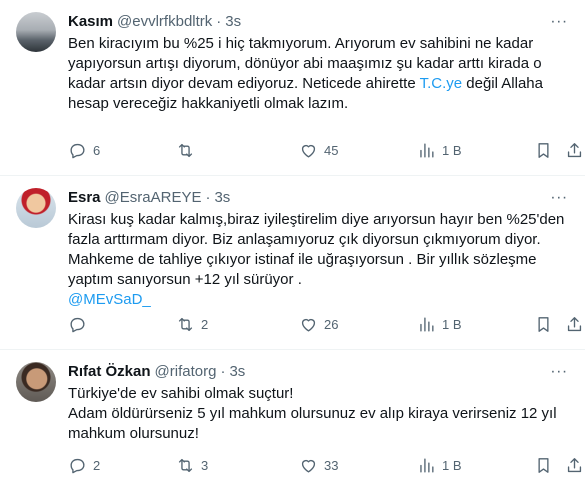 This screenshot has width=585, height=490. I want to click on like-count: 26, so click(331, 324).